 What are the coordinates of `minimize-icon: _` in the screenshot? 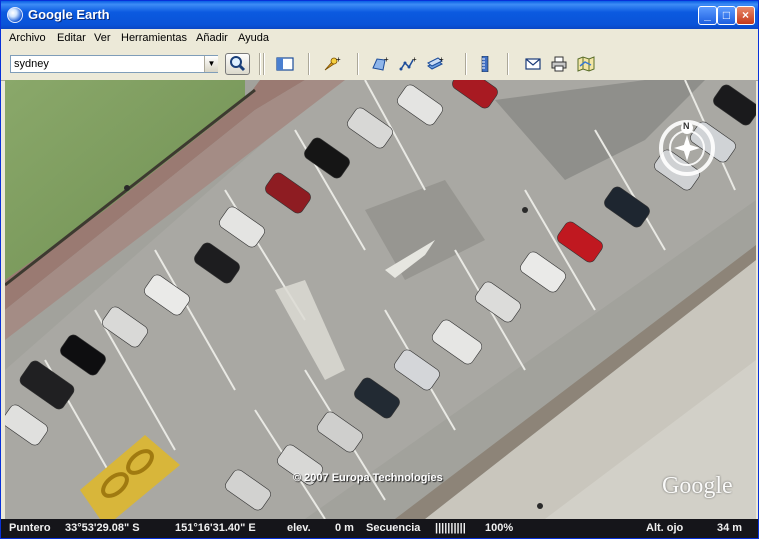 It's located at (707, 15).